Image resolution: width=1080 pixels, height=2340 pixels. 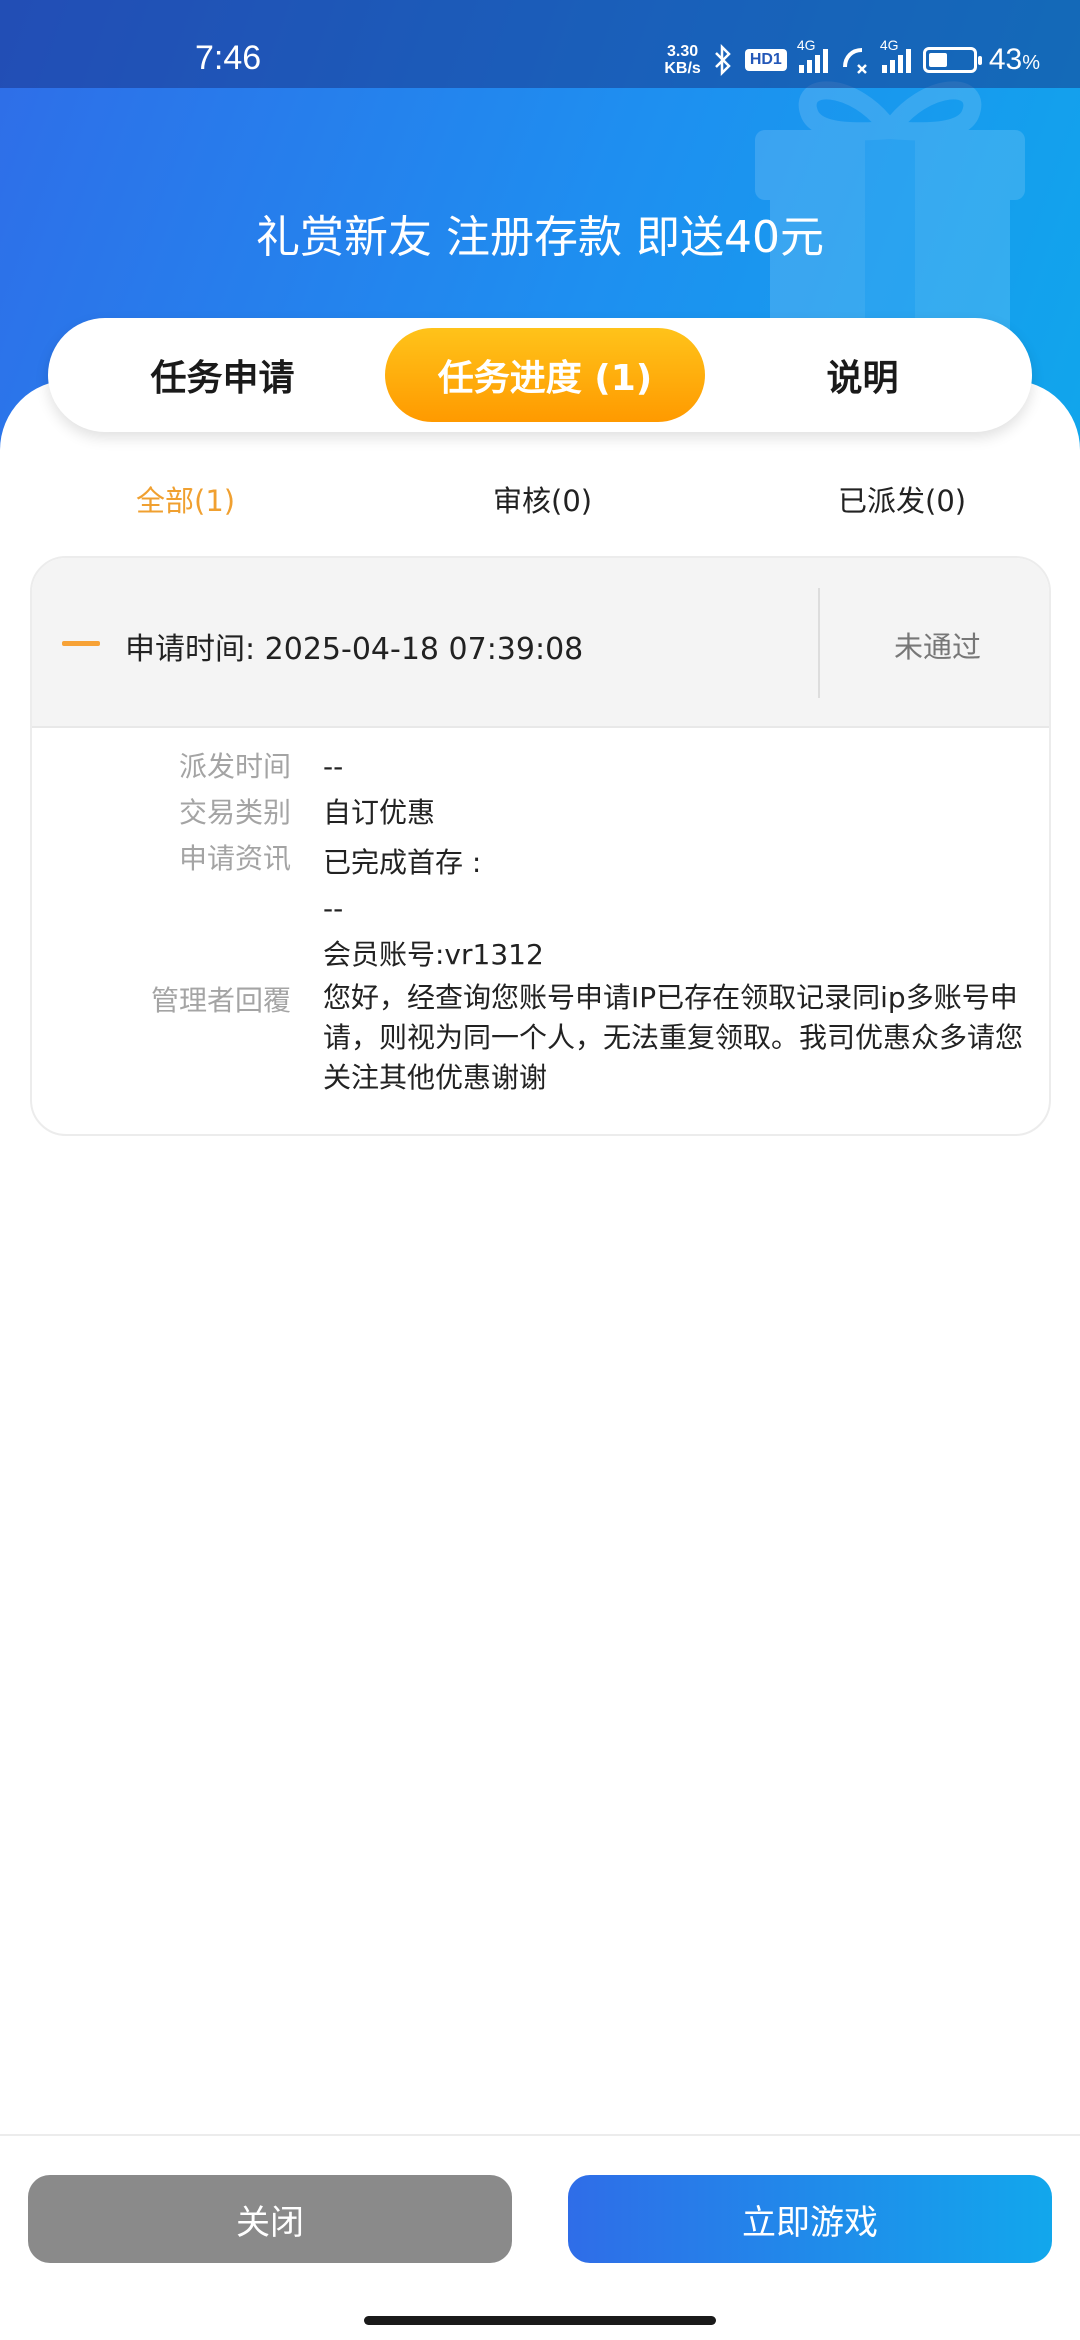 What do you see at coordinates (765, 60) in the screenshot?
I see `hd-voice-badge: HD1` at bounding box center [765, 60].